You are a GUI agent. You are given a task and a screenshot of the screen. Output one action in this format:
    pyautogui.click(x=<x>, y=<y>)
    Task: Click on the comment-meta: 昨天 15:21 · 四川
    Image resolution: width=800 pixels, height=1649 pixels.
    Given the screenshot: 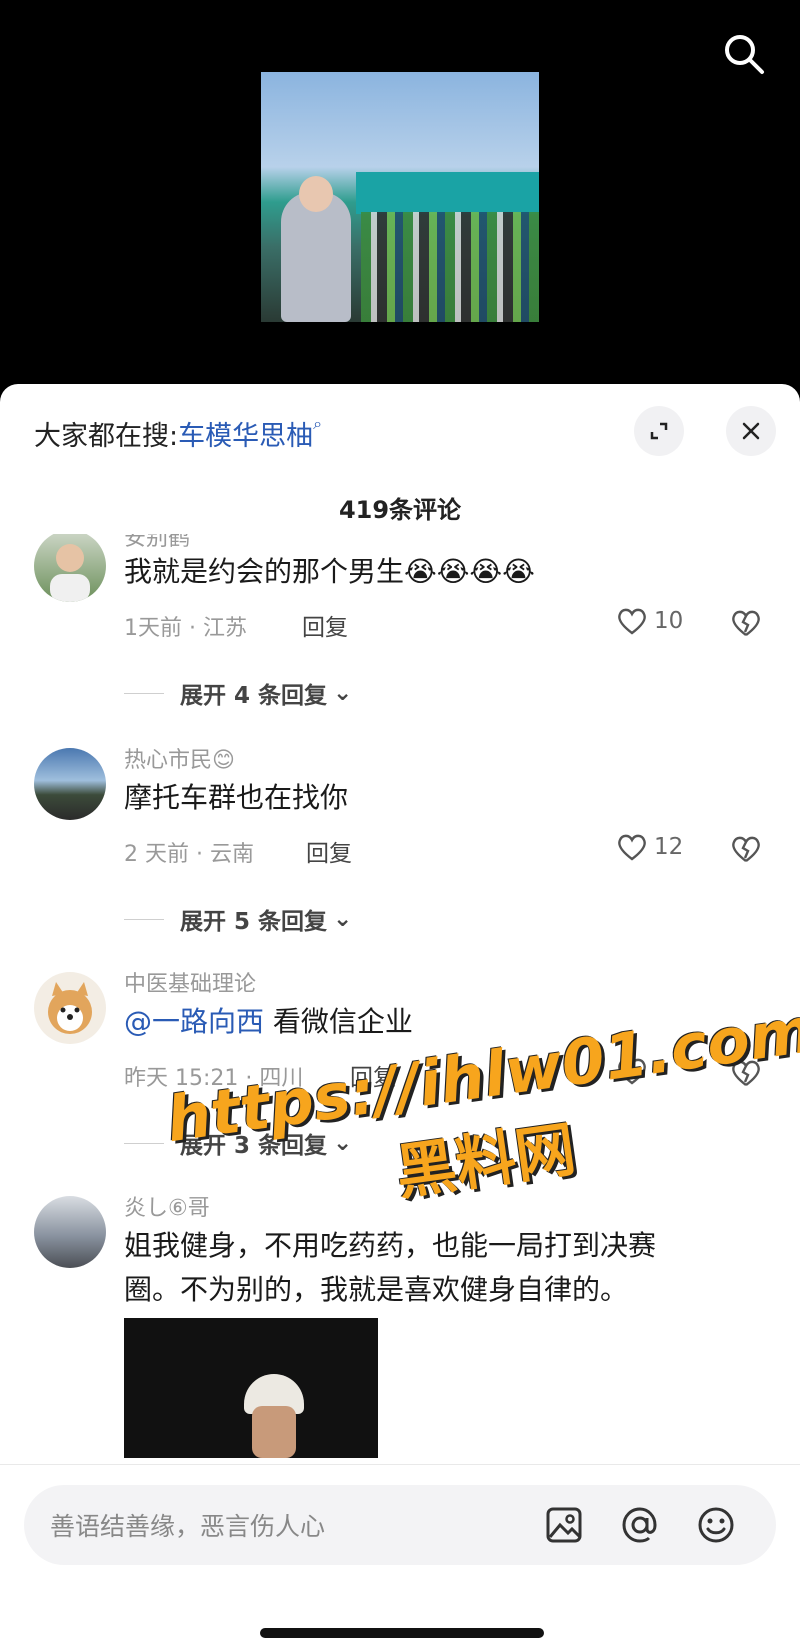 What is the action you would take?
    pyautogui.click(x=214, y=1078)
    